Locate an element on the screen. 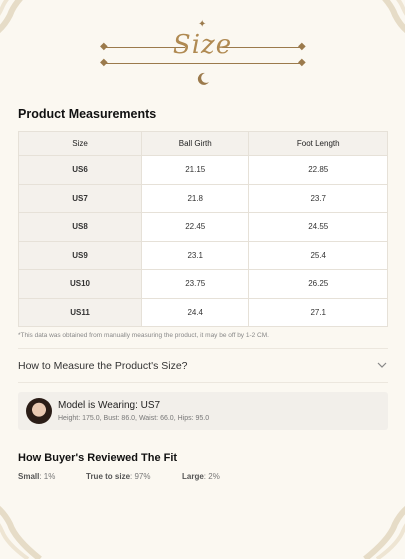 This screenshot has width=405, height=559. table-row: US8 22.45 24.55 is located at coordinates (203, 227).